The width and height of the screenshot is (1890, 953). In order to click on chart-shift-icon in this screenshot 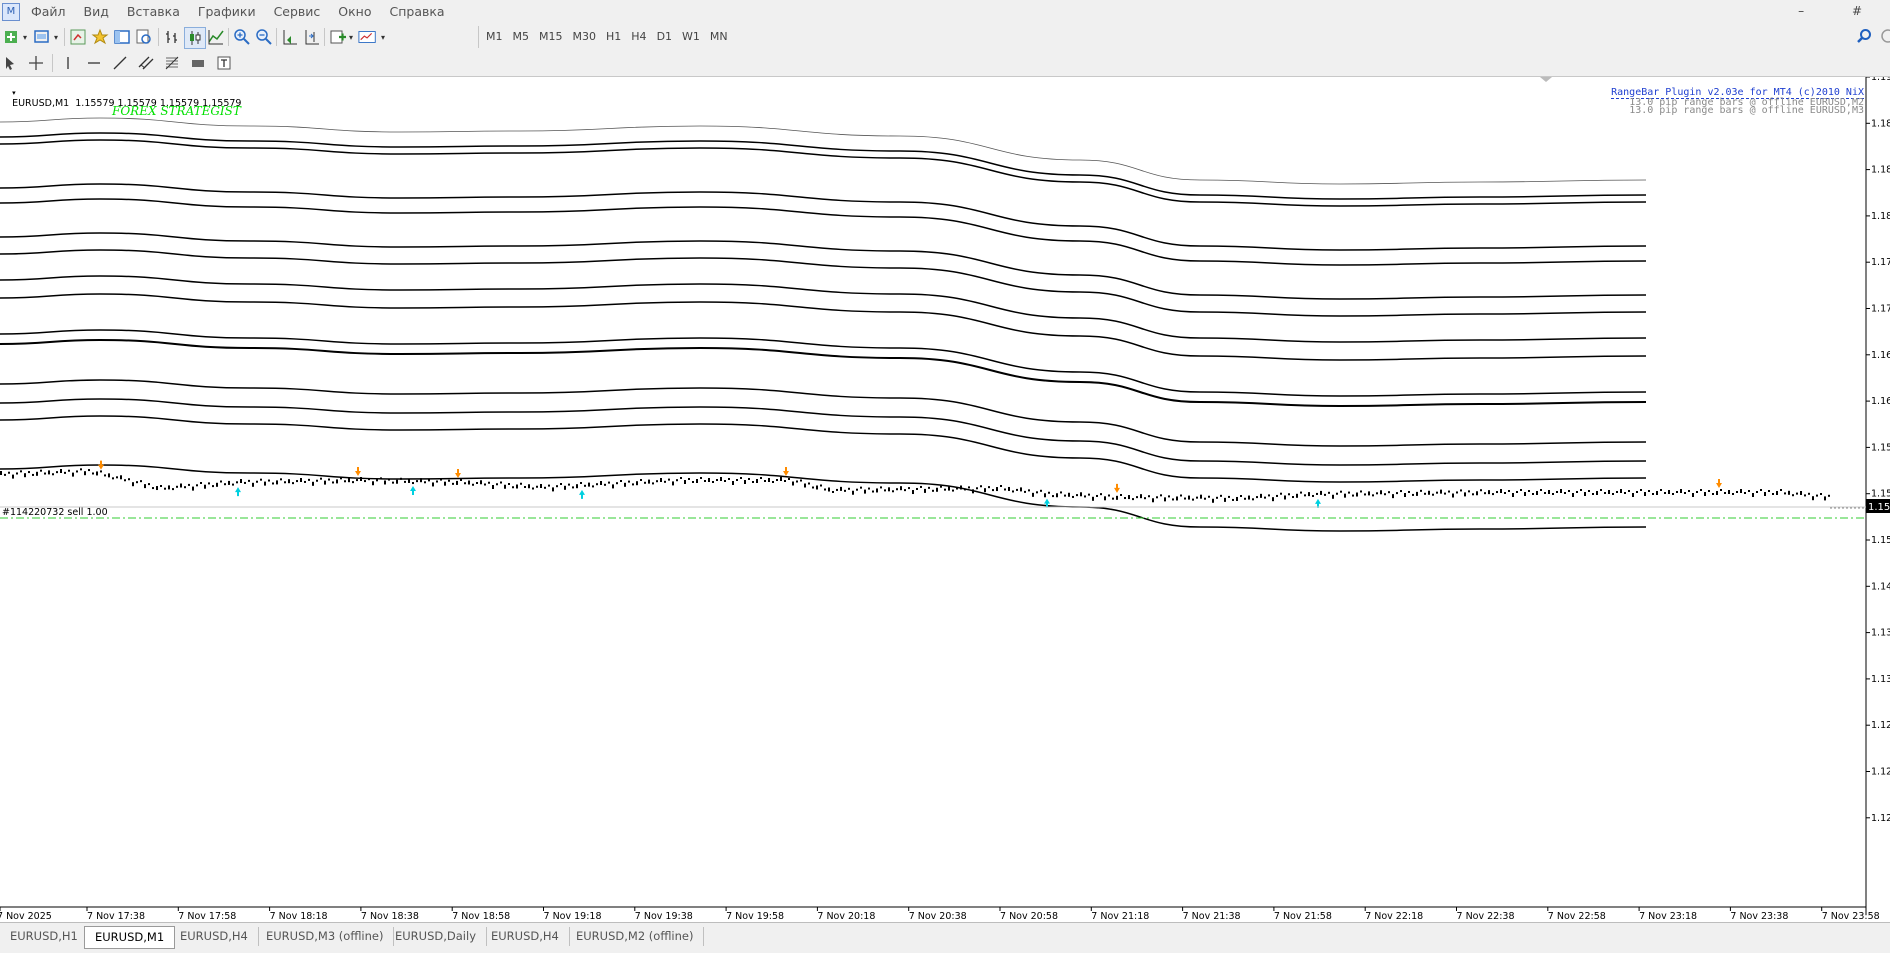, I will do `click(312, 37)`.